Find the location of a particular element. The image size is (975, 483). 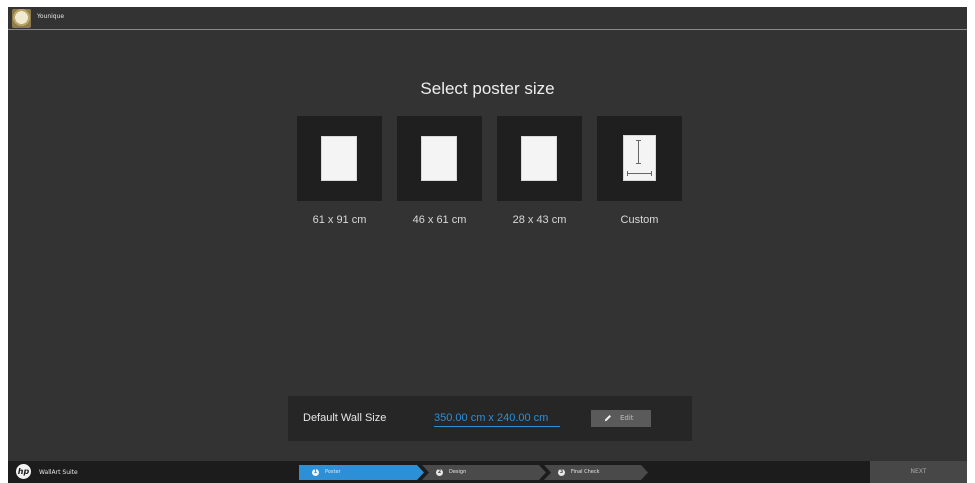

size-option-28x43: 28 x 43 cm is located at coordinates (539, 171).